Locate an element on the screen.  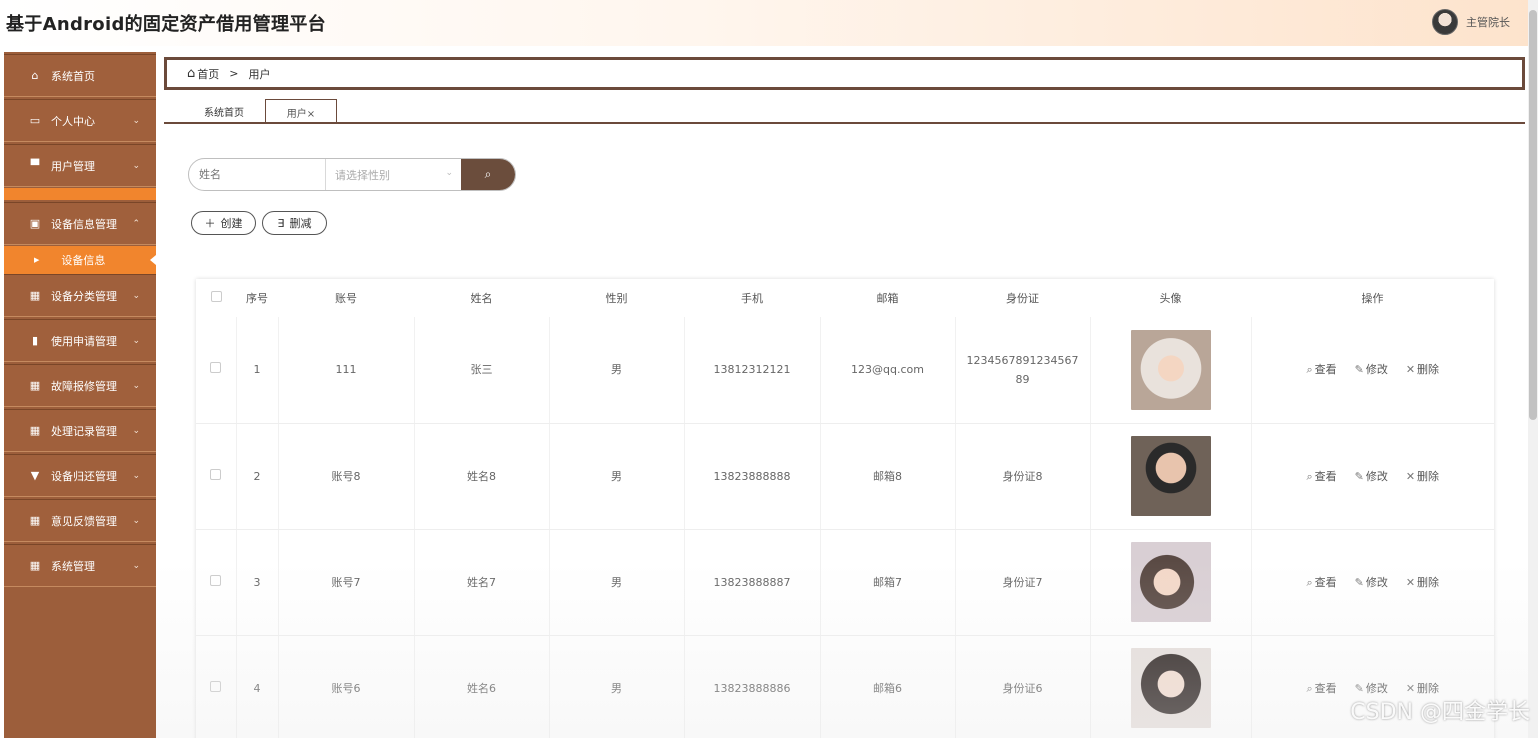
sidebar-item-feedback: ▦ 意见反馈管理 ⌄ is located at coordinates (80, 520).